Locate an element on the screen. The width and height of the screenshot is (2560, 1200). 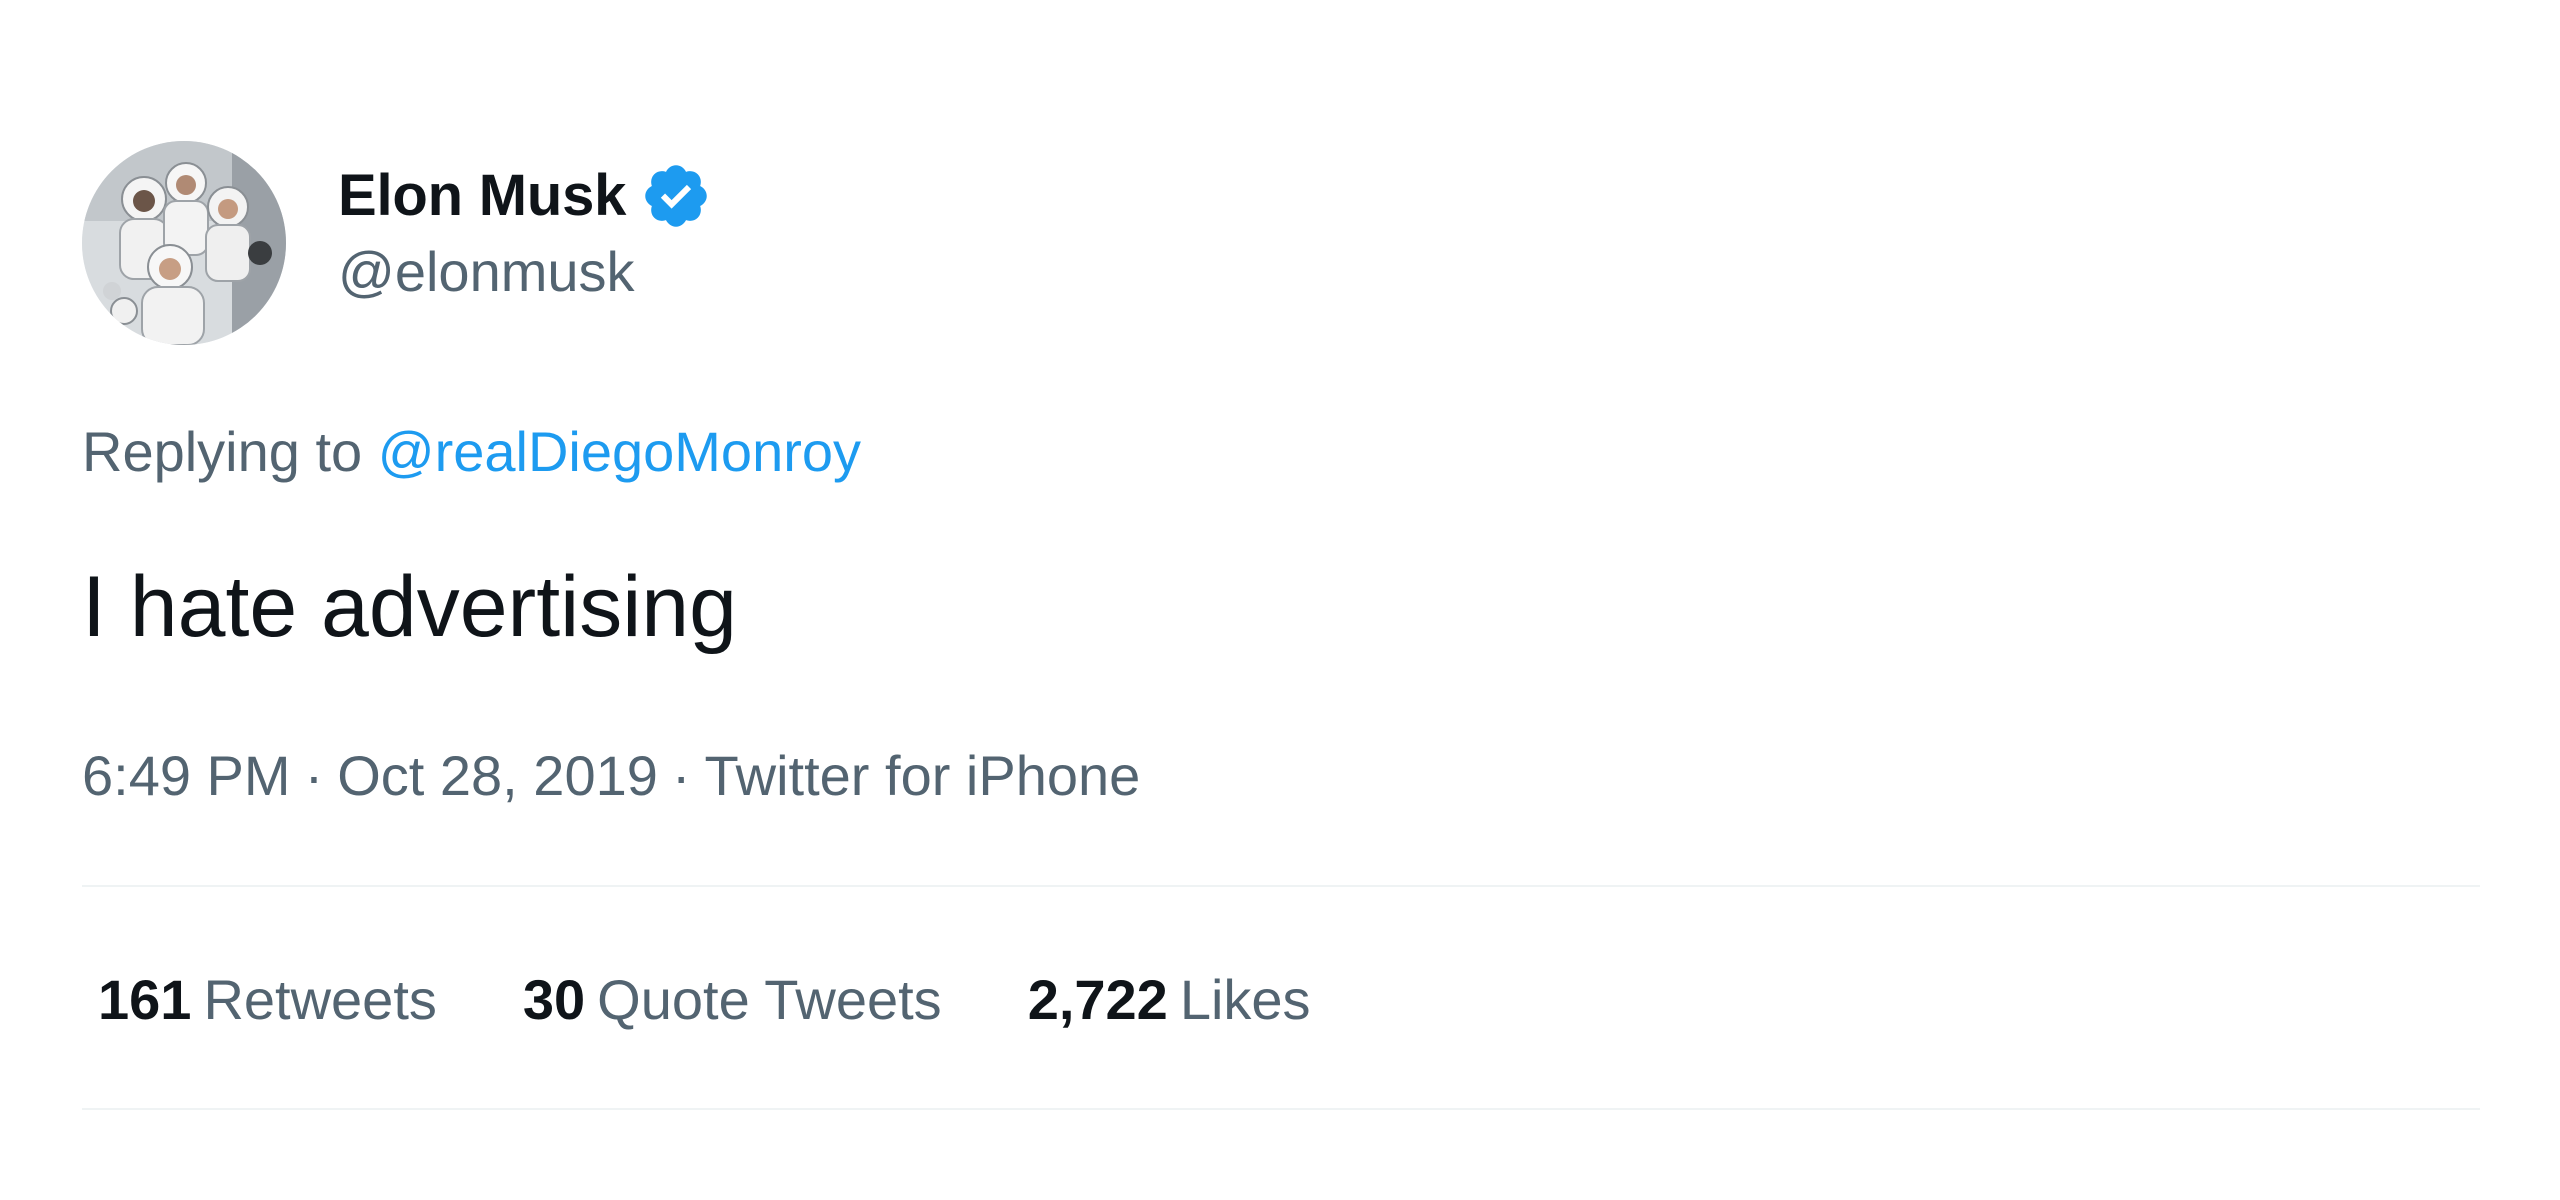
author-block: Elon Musk @elonmusk is located at coordinates (525, 225).